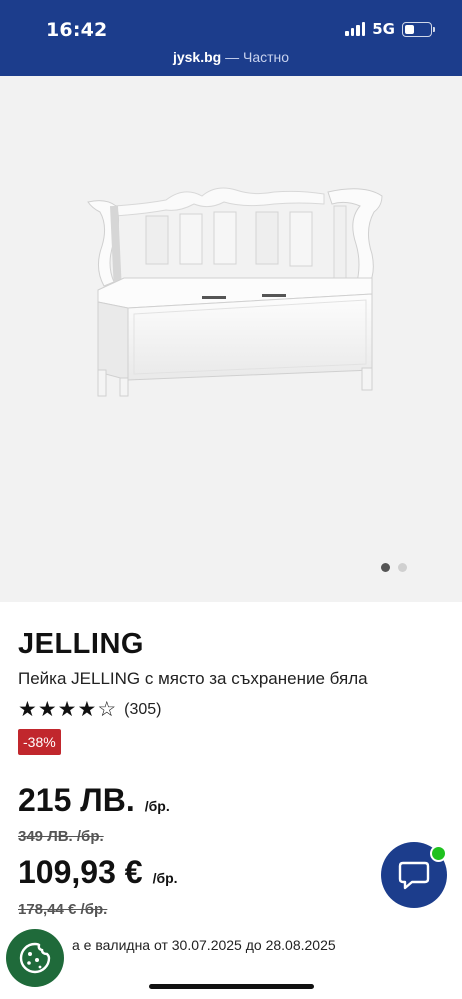 The image size is (462, 999). Describe the element at coordinates (63, 909) in the screenshot. I see `old-price-eur: 178,44 € /бр.` at that location.